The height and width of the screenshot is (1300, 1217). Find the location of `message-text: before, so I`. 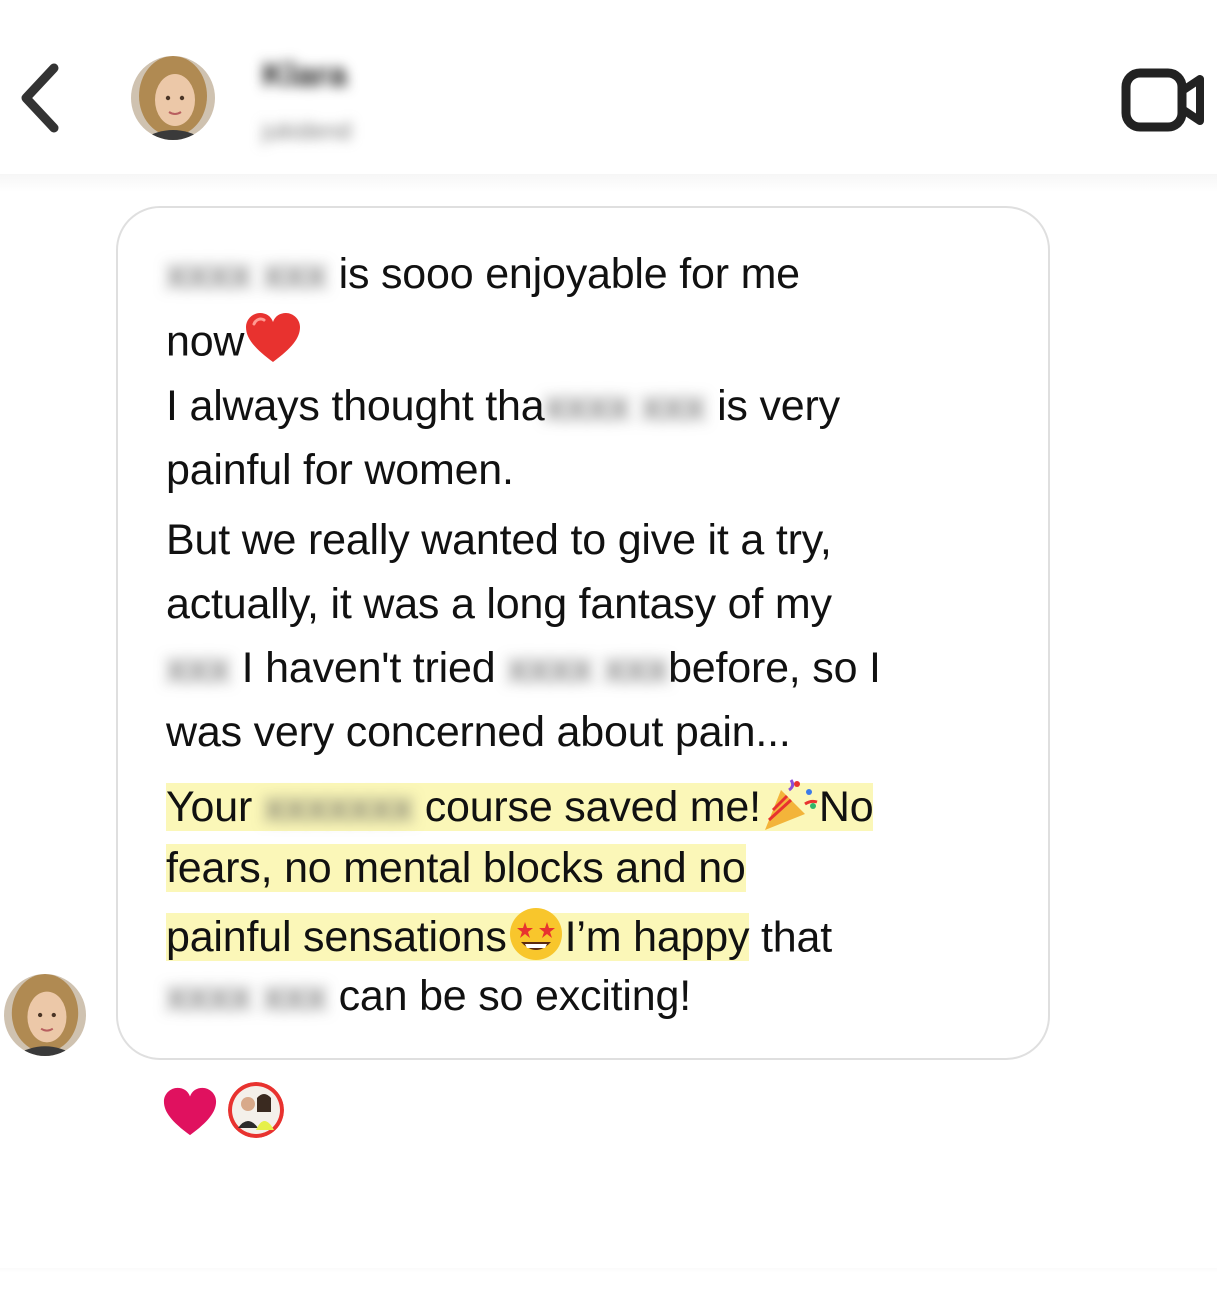

message-text: before, so I is located at coordinates (774, 668).